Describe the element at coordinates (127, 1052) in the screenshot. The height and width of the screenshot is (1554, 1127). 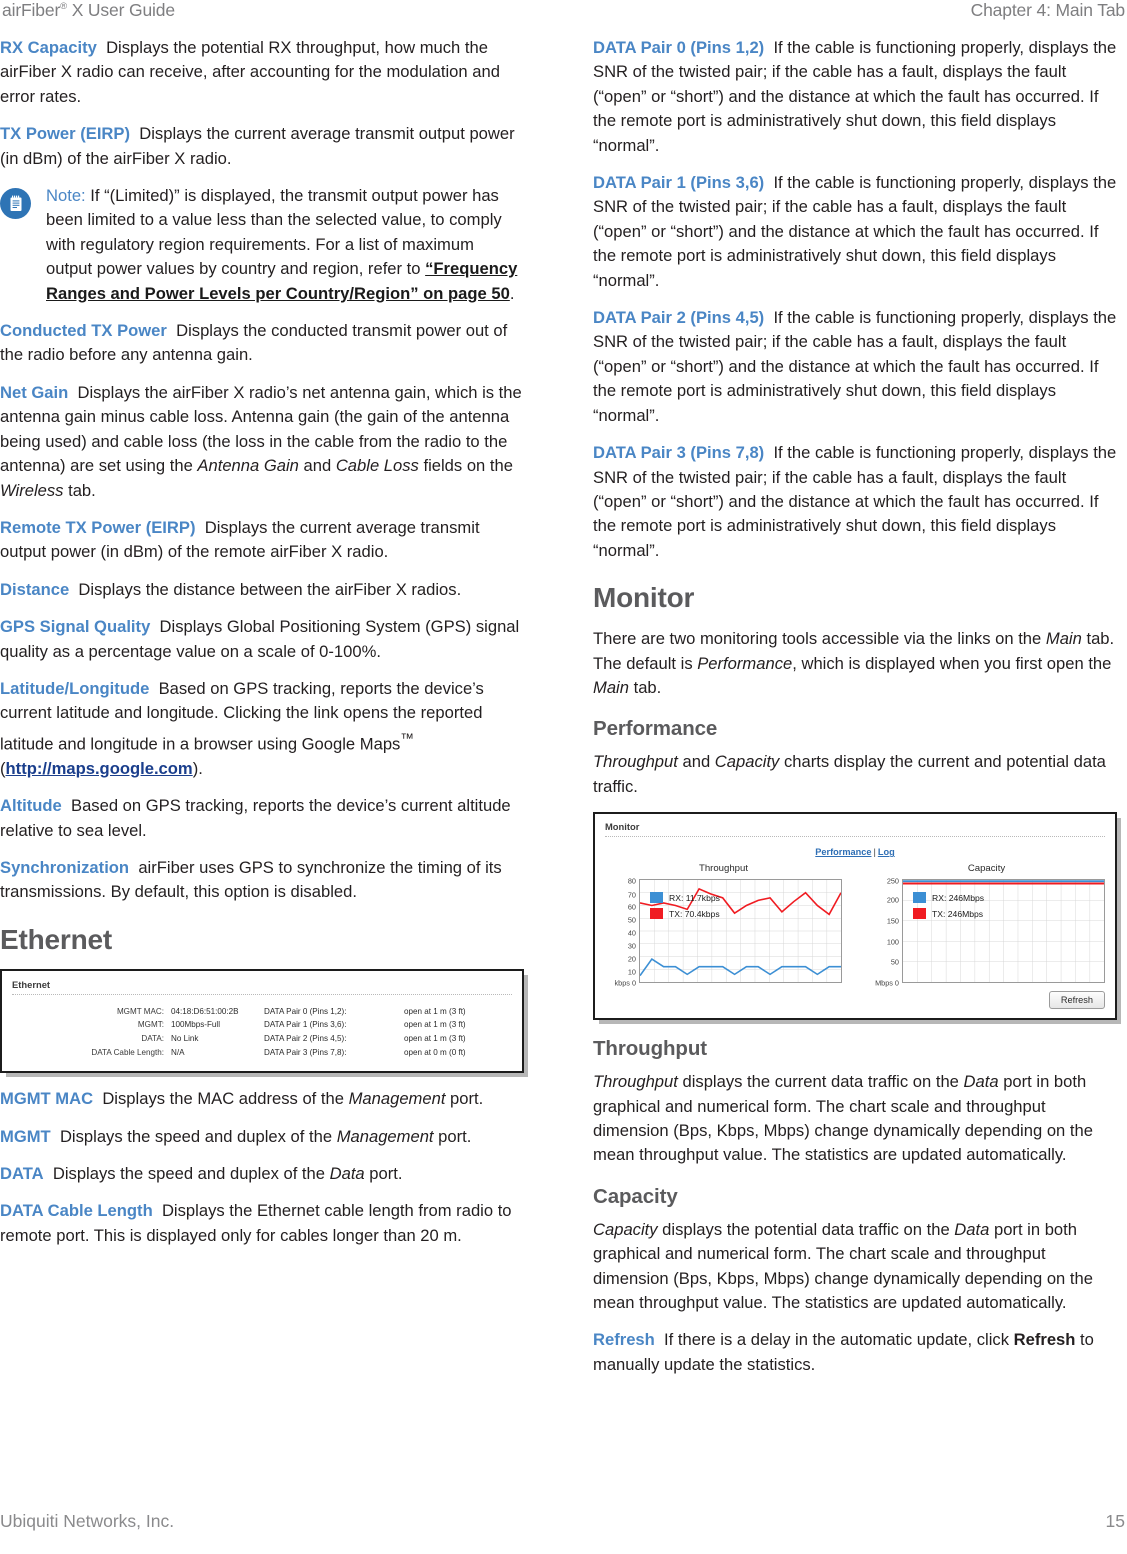
I see `field-label-data-cable-length: DATA Cable Length:` at that location.